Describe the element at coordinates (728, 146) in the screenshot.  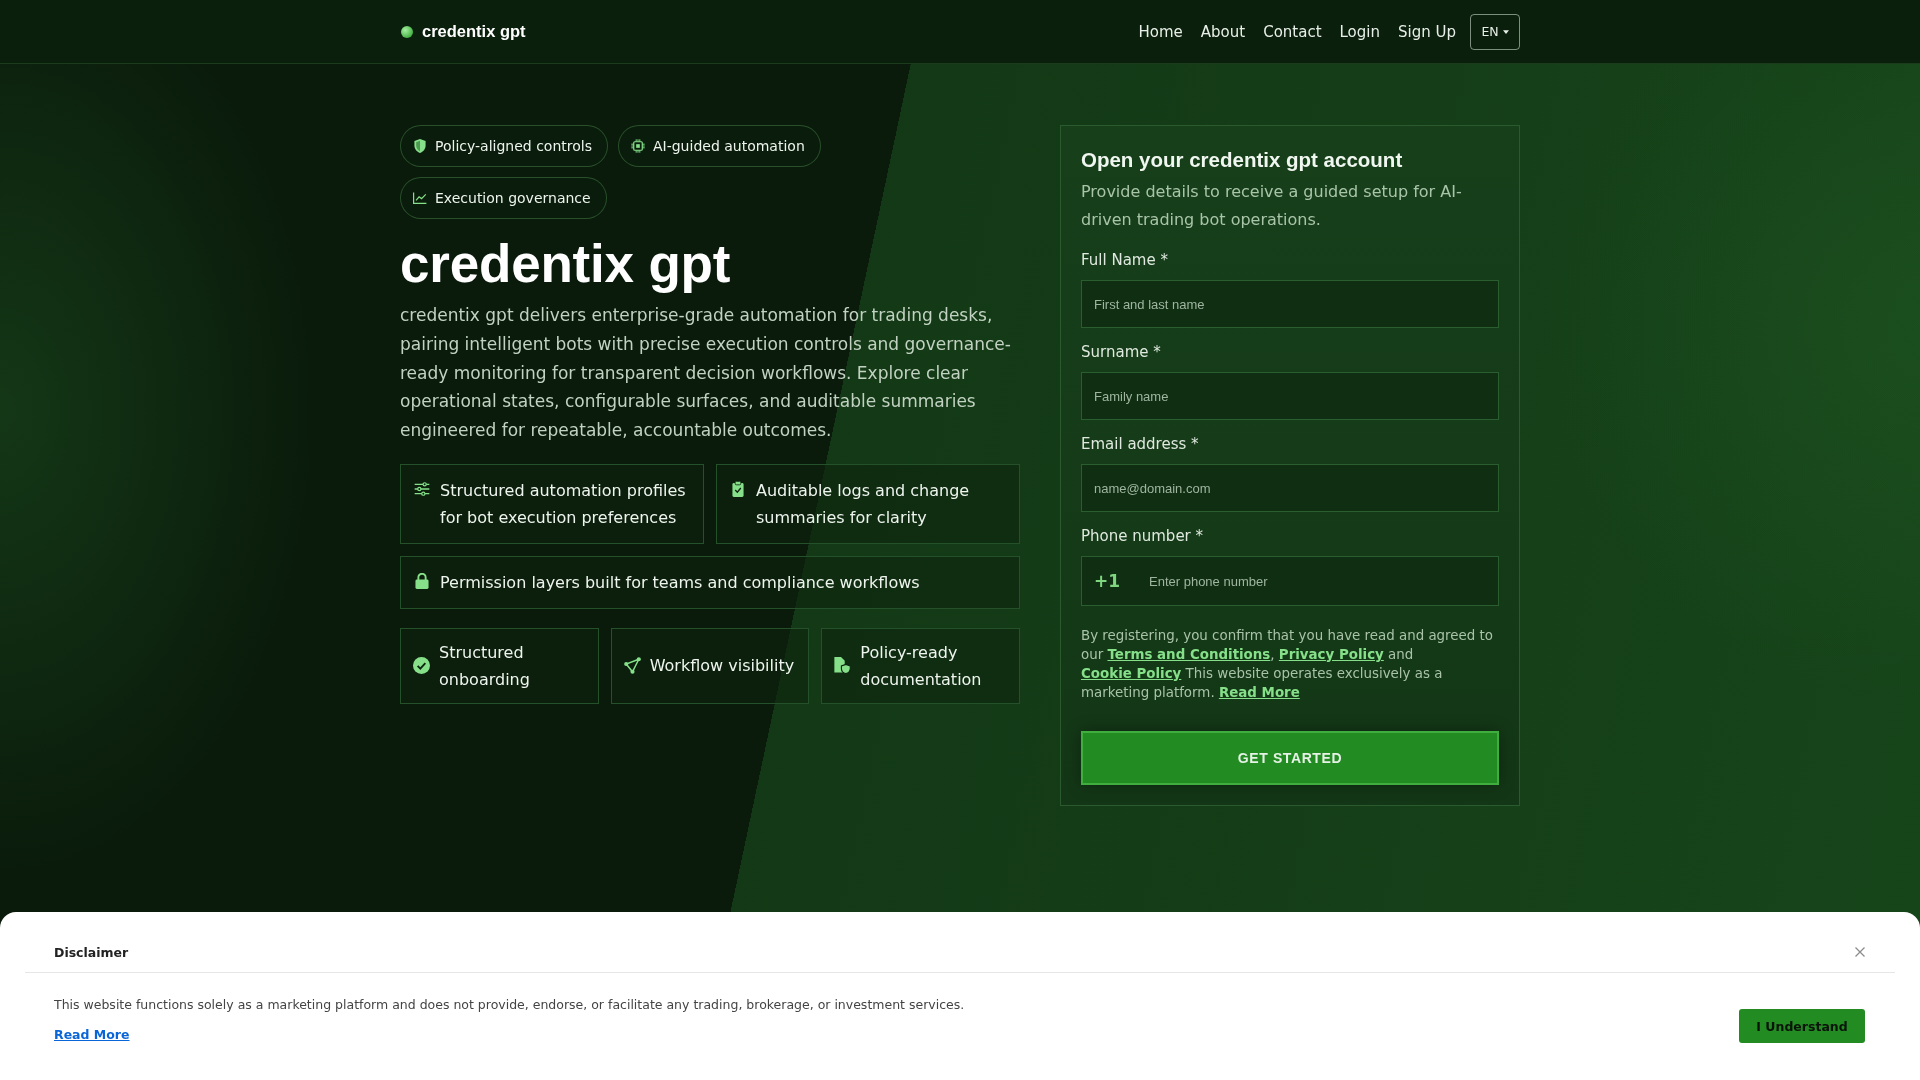
I see `tag-label: AI-guided automation` at that location.